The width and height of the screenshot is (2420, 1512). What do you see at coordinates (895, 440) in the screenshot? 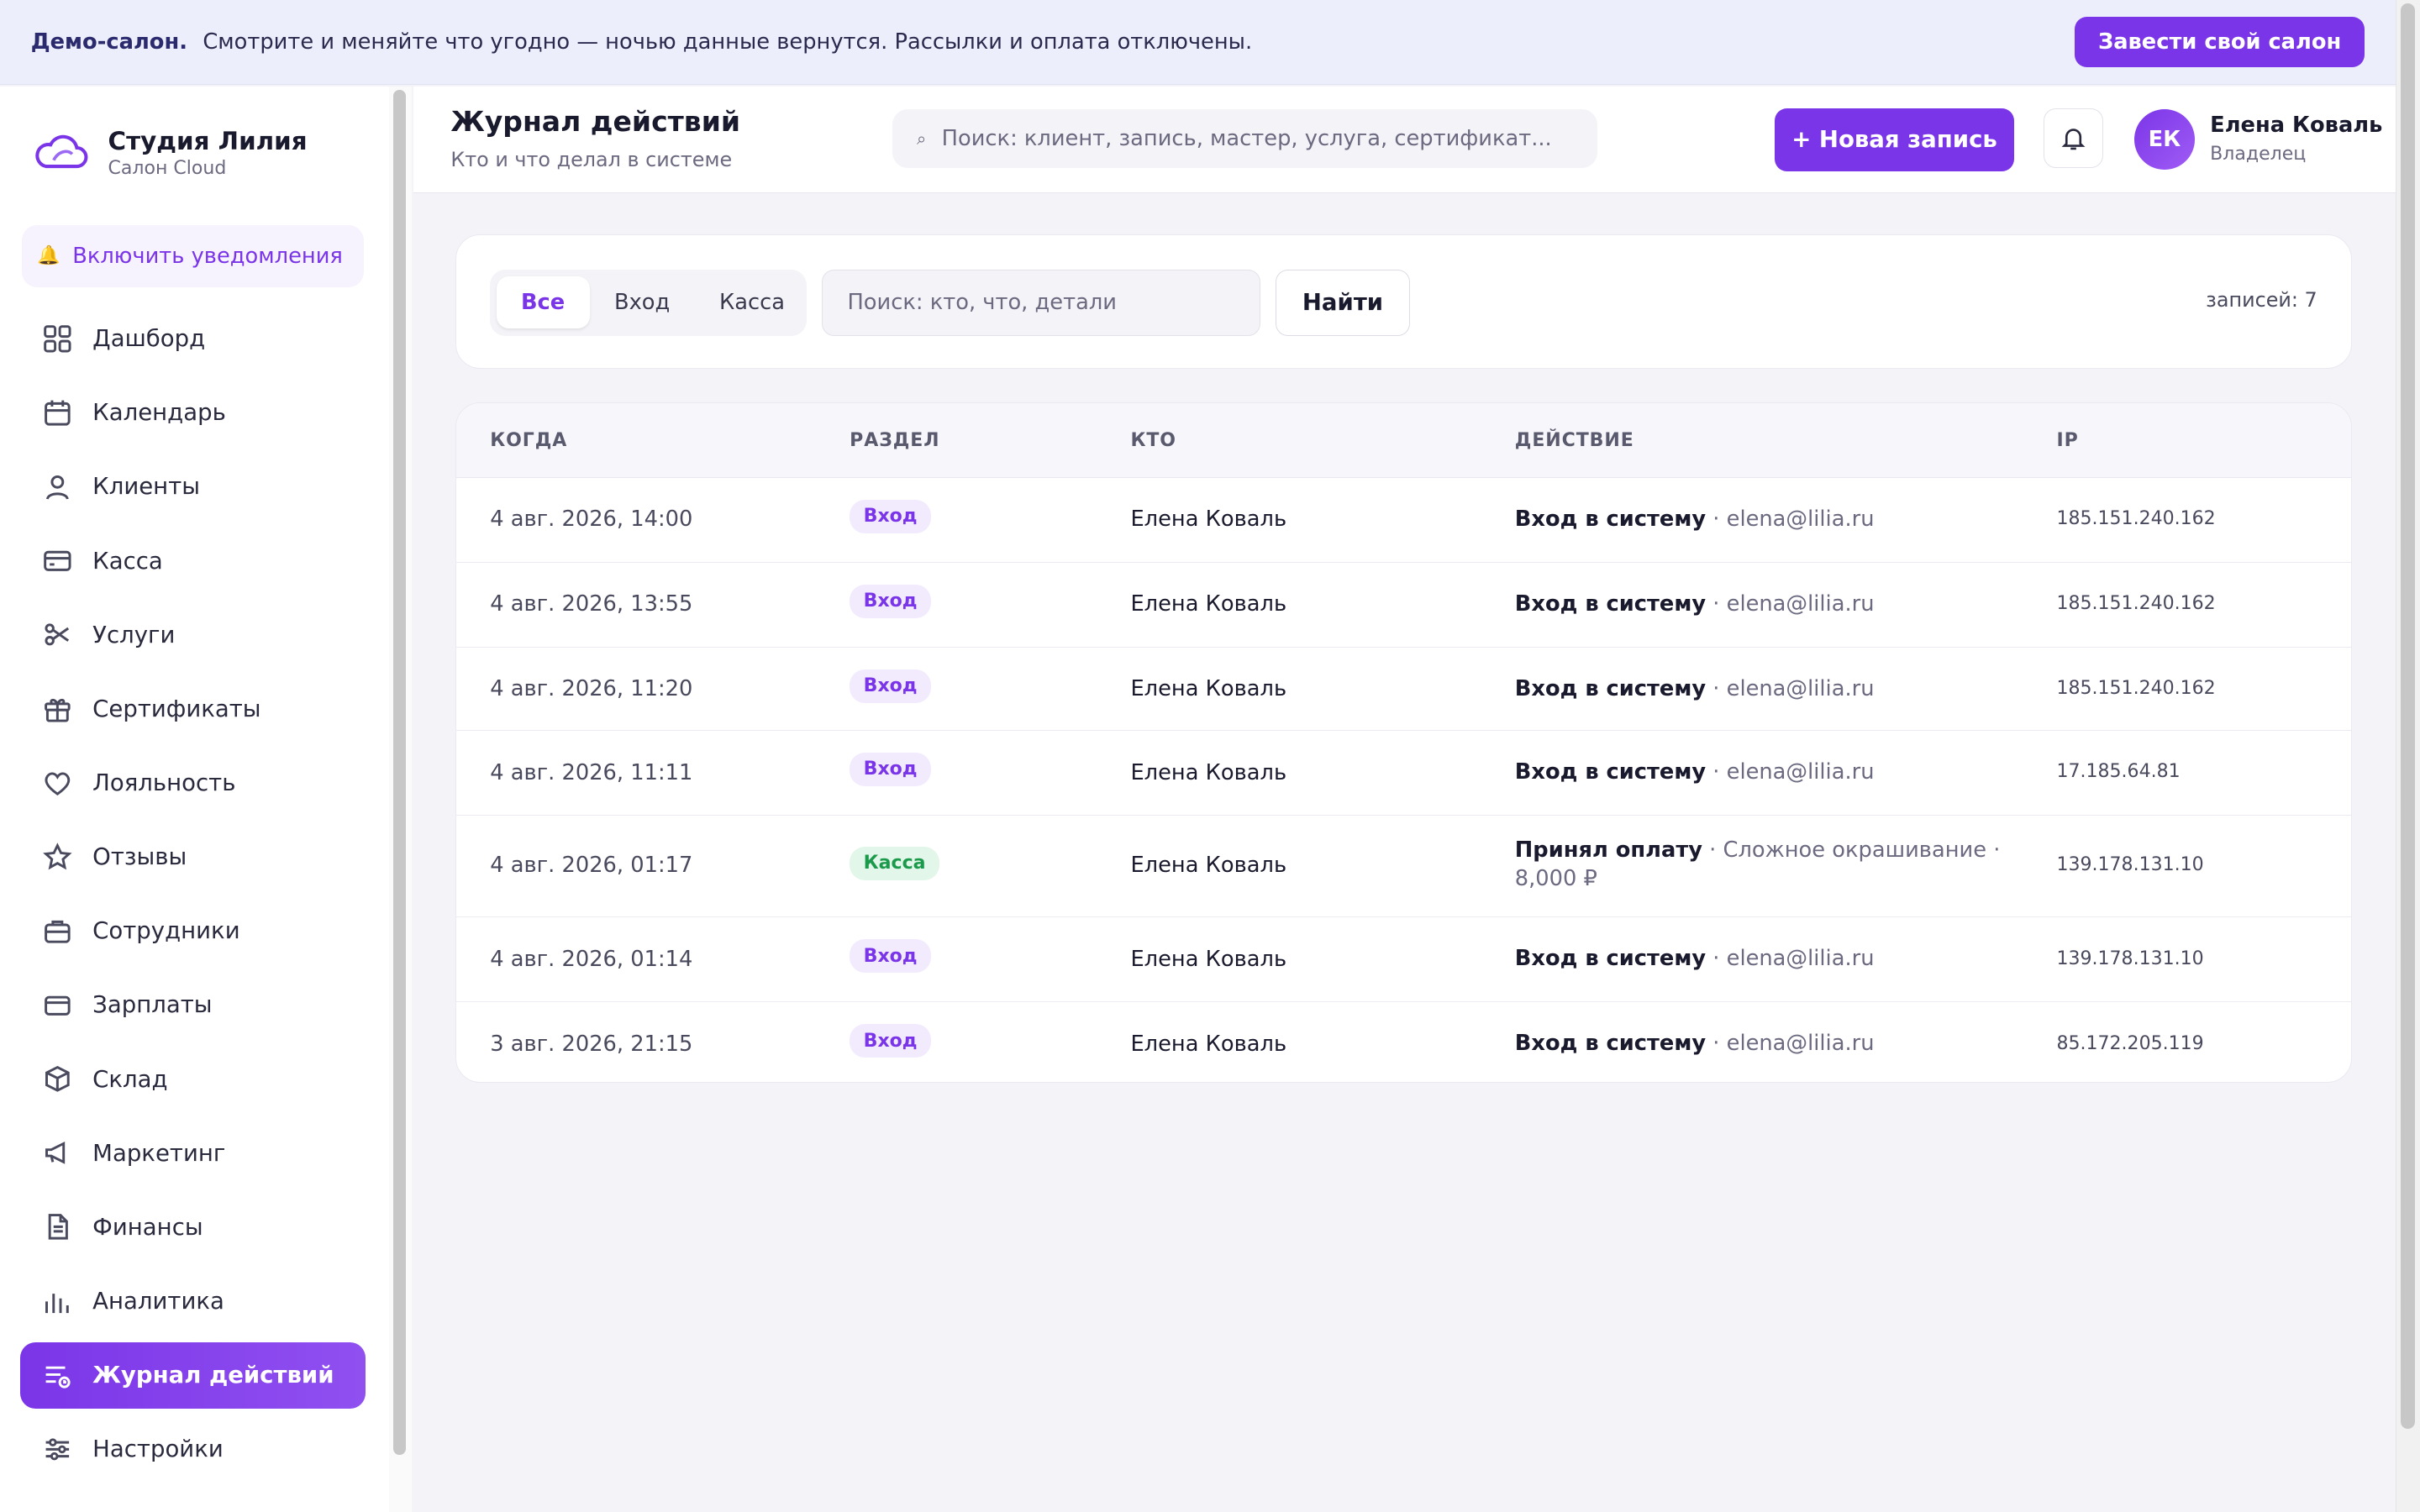
I see `column-header-section: РАЗДЕЛ` at bounding box center [895, 440].